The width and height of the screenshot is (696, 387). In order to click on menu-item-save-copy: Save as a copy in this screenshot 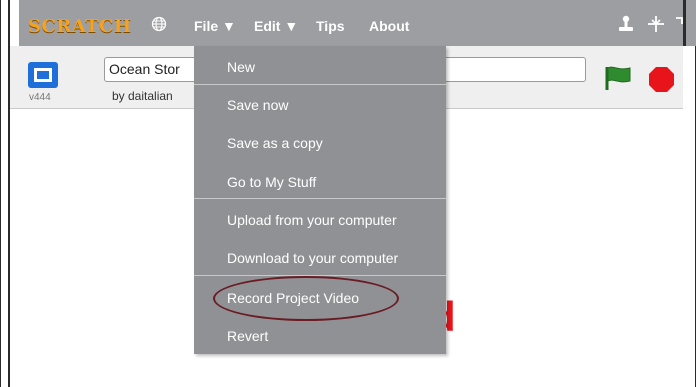, I will do `click(275, 143)`.